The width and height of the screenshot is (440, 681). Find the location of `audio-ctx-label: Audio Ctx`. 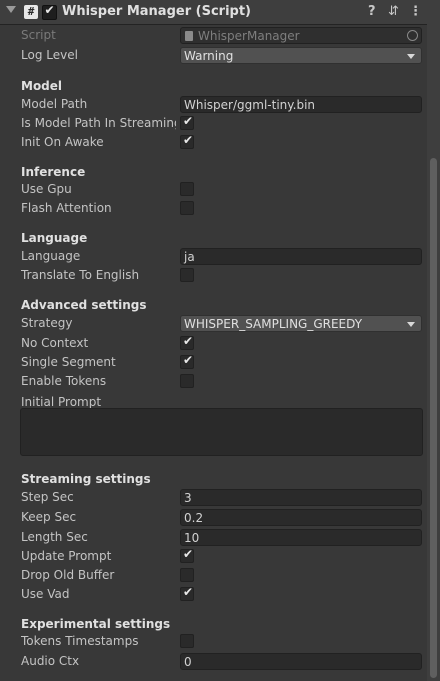

audio-ctx-label: Audio Ctx is located at coordinates (50, 661).